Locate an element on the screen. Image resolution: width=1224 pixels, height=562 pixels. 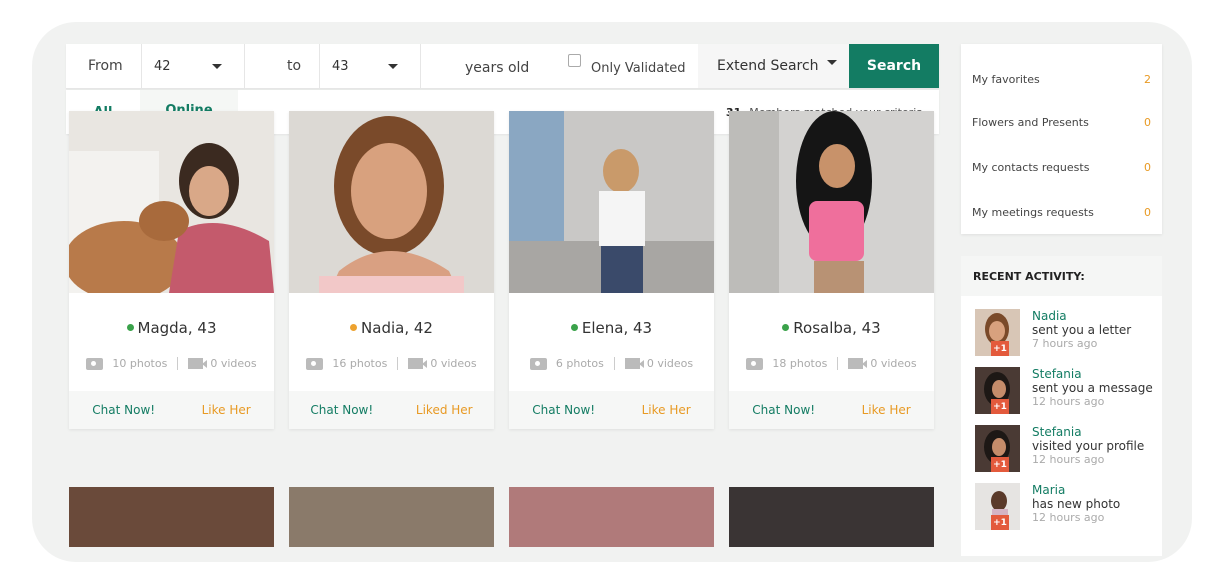
photo-count: 10 photos is located at coordinates (140, 363).